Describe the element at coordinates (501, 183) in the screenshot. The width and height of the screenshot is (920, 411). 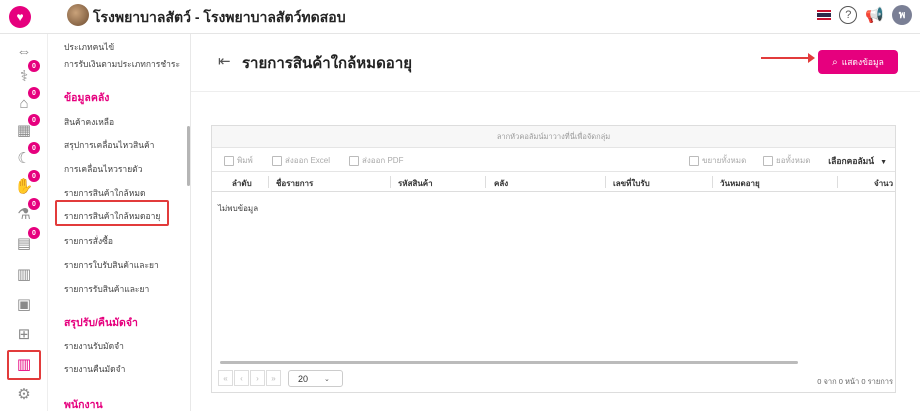
I see `column-header: คลัง` at that location.